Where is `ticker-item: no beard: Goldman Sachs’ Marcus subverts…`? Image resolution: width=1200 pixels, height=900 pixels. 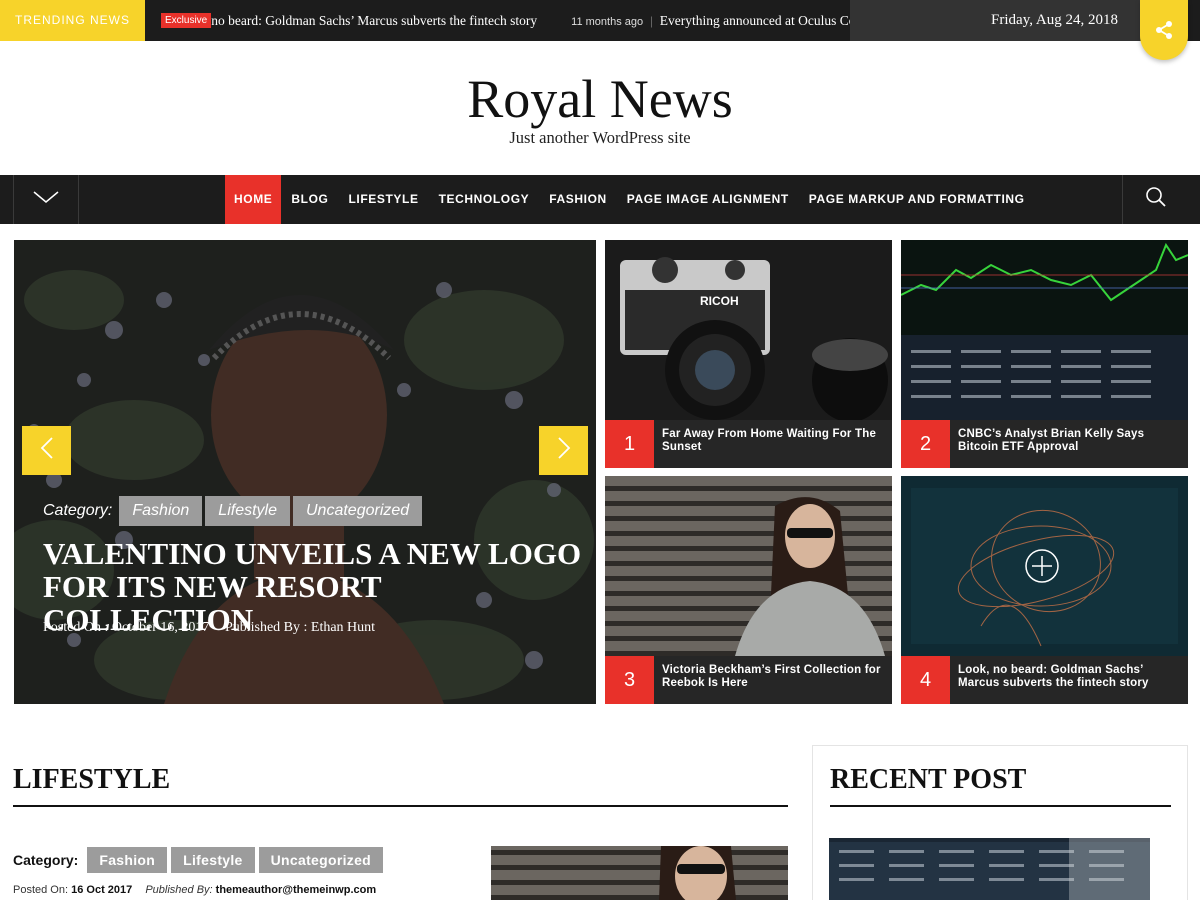
ticker-item: no beard: Goldman Sachs’ Marcus subverts… is located at coordinates (374, 20).